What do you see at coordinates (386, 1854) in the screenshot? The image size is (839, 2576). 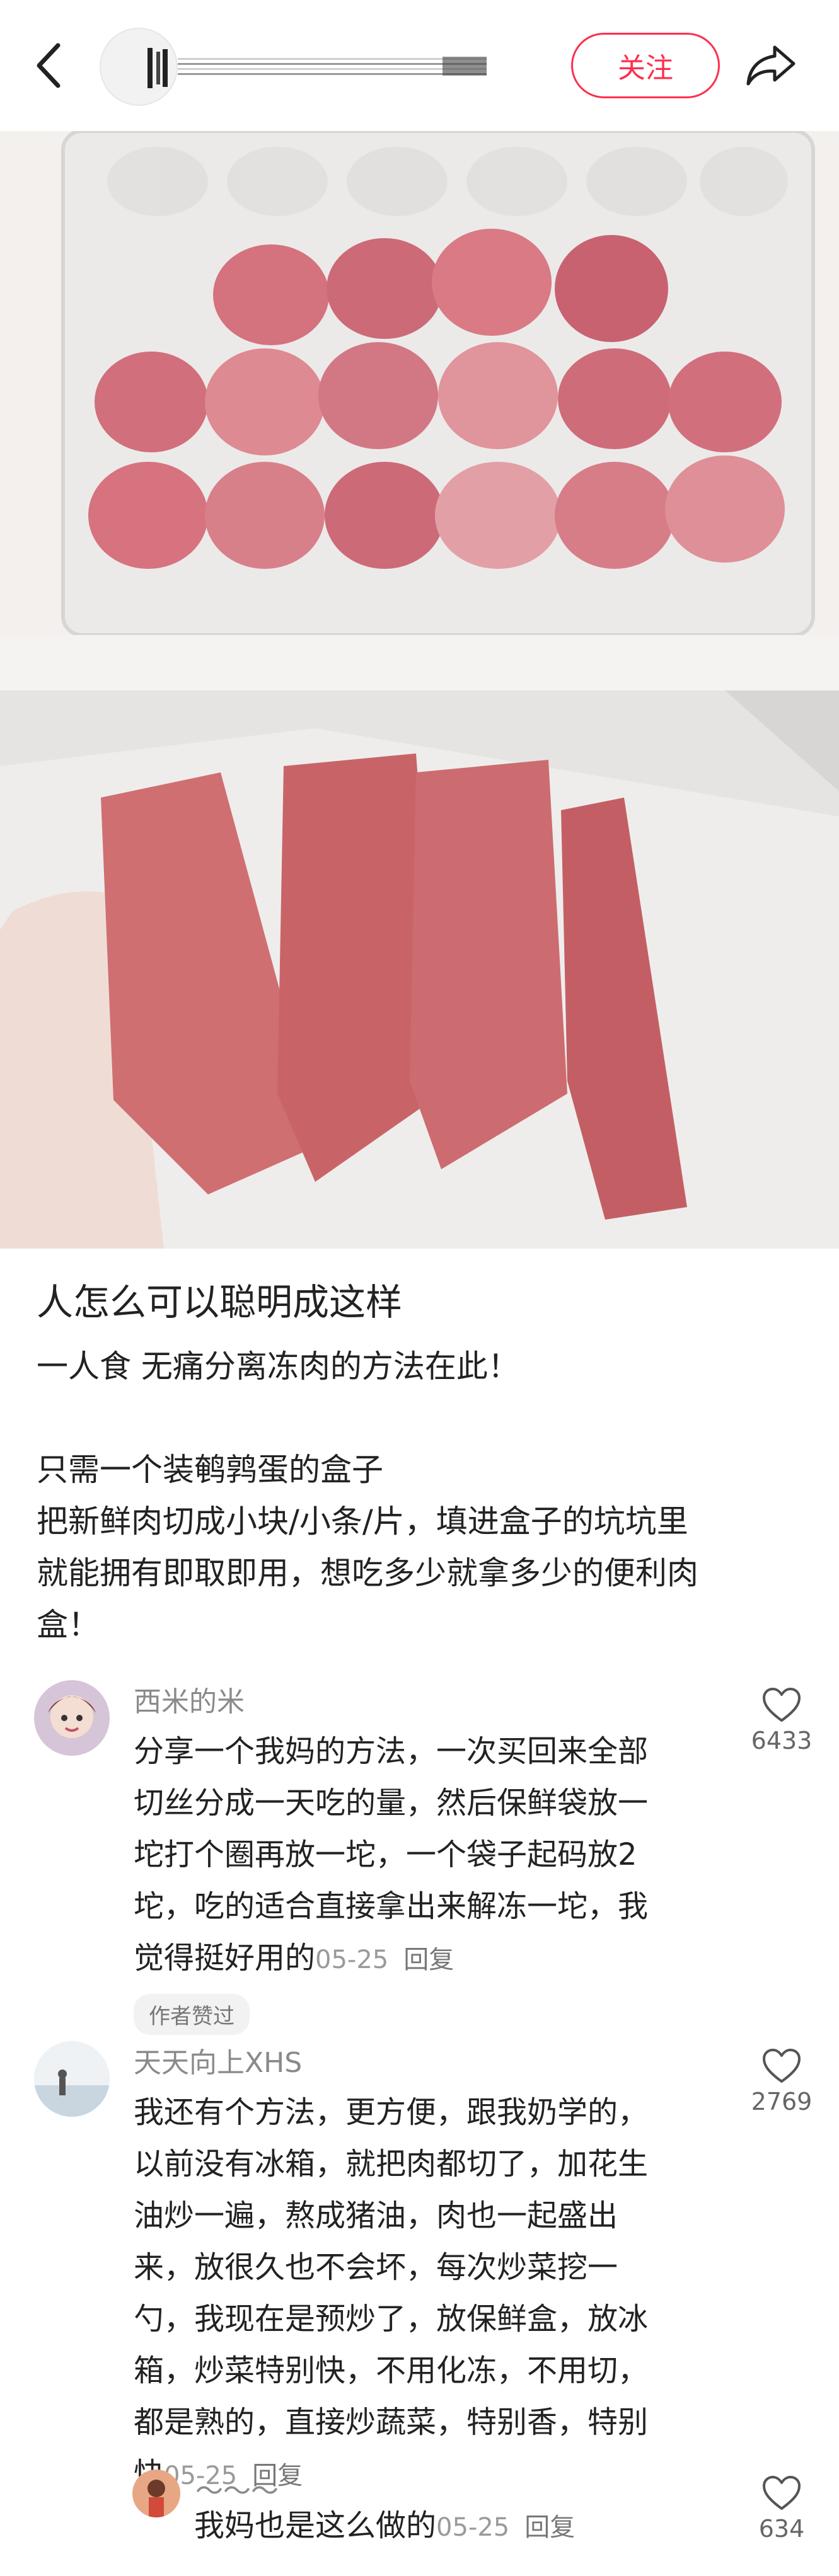 I see `comment-text-line: 坨打个圈再放一坨，一个袋子起码放2` at bounding box center [386, 1854].